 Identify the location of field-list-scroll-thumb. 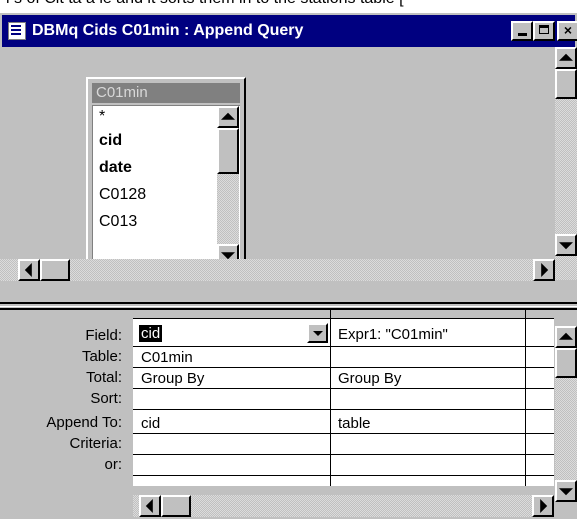
(228, 151).